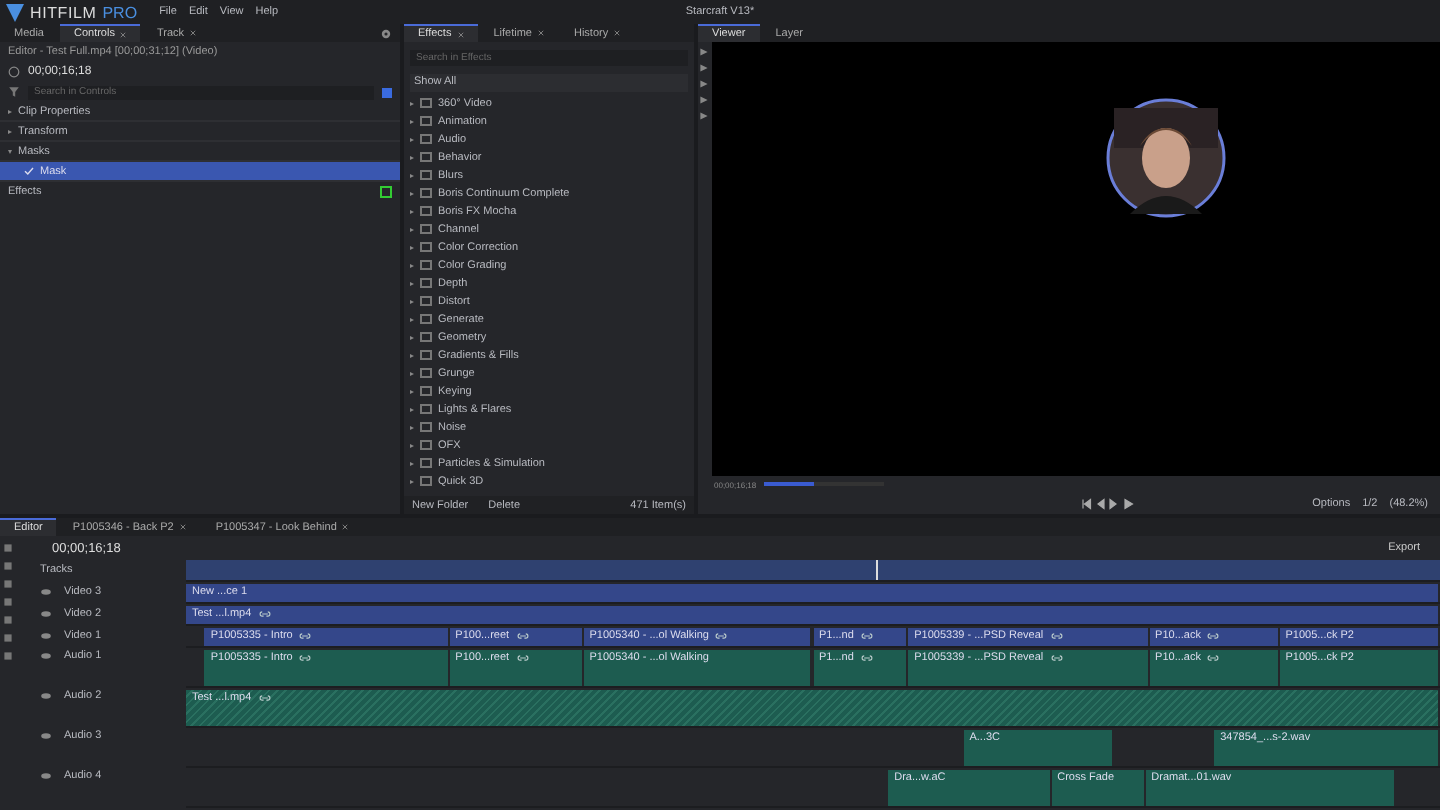 Image resolution: width=1440 pixels, height=810 pixels. Describe the element at coordinates (29, 171) in the screenshot. I see `checkbox` at that location.